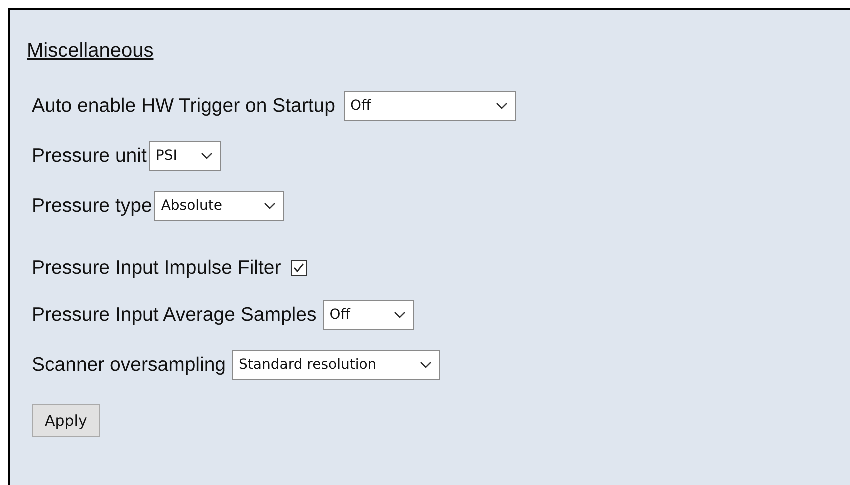 Image resolution: width=850 pixels, height=485 pixels. Describe the element at coordinates (174, 315) in the screenshot. I see `setting-label: Pressure Input Average Samples` at that location.